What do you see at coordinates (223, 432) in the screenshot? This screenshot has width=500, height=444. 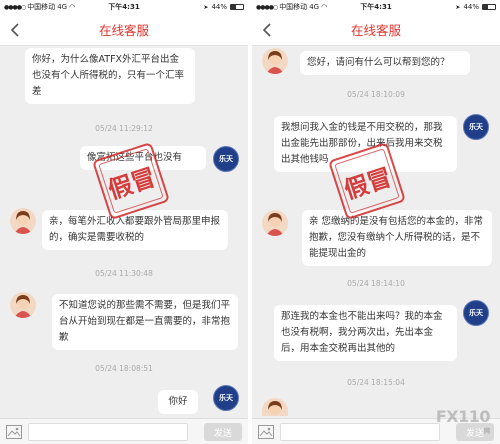 I see `send-button: 发送` at bounding box center [223, 432].